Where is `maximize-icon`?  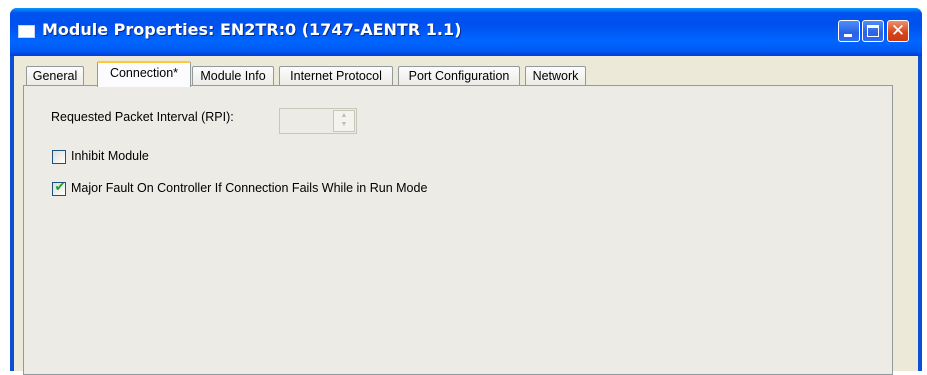
maximize-icon is located at coordinates (873, 31).